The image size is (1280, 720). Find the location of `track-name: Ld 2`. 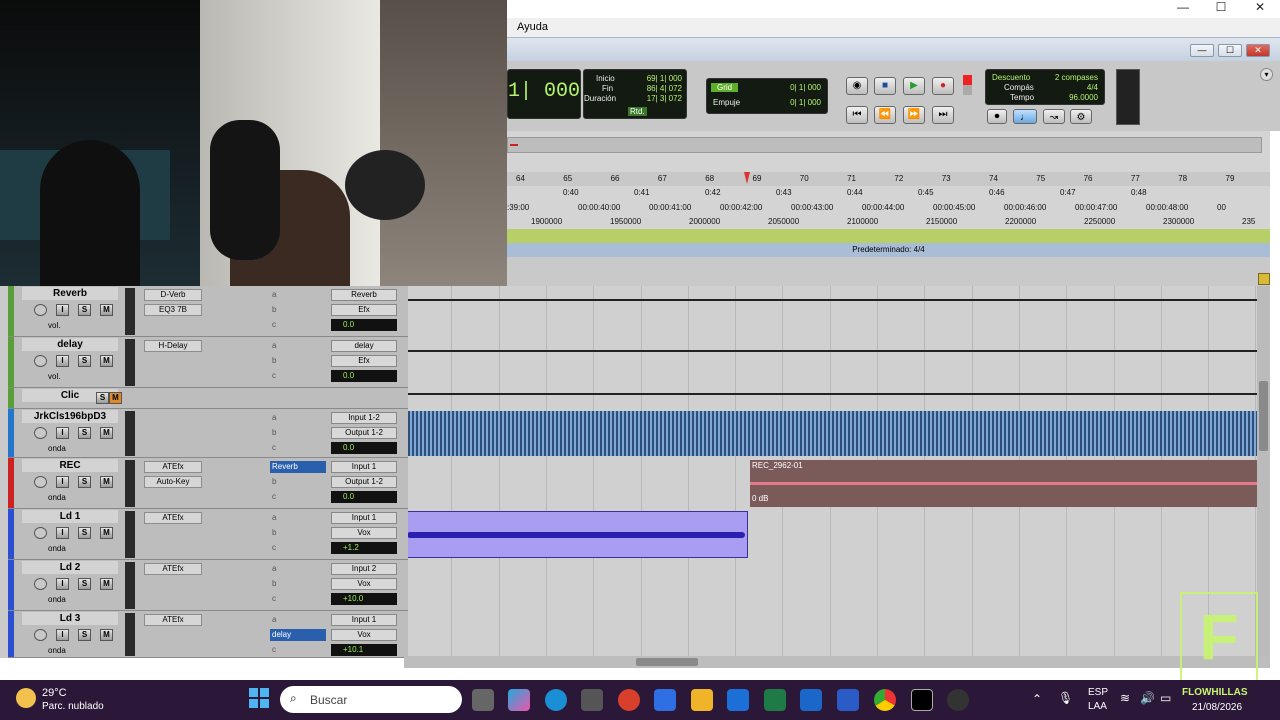

track-name: Ld 2 is located at coordinates (70, 567).